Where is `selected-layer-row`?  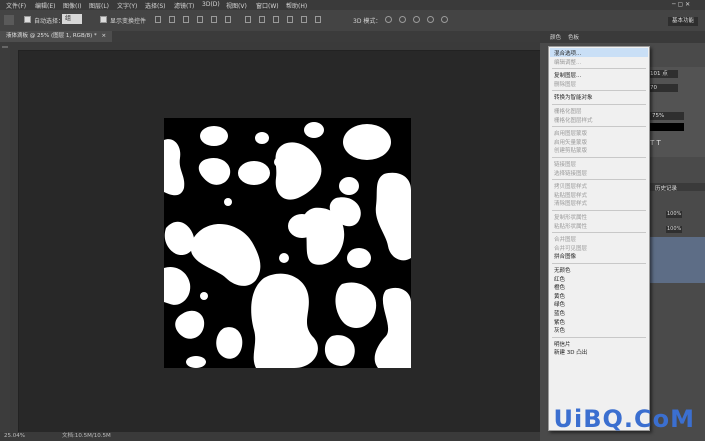 selected-layer-row is located at coordinates (677, 260).